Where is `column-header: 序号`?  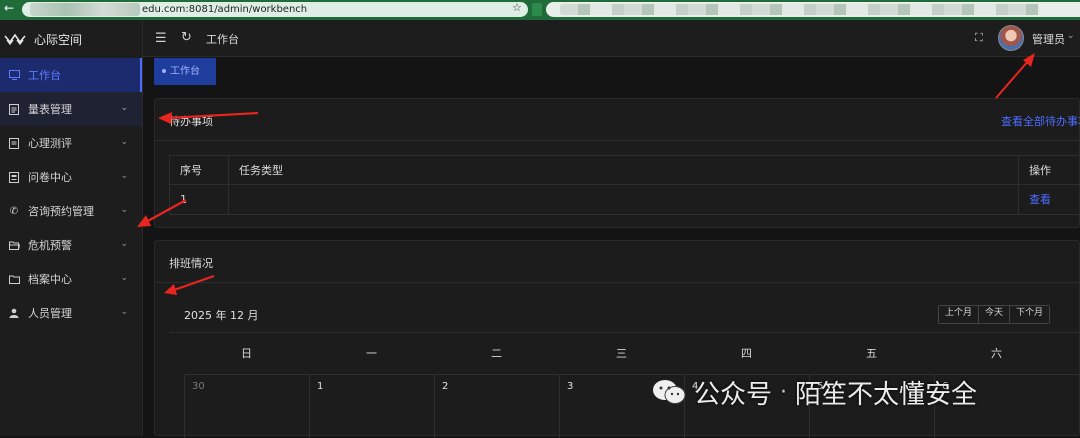 column-header: 序号 is located at coordinates (199, 170).